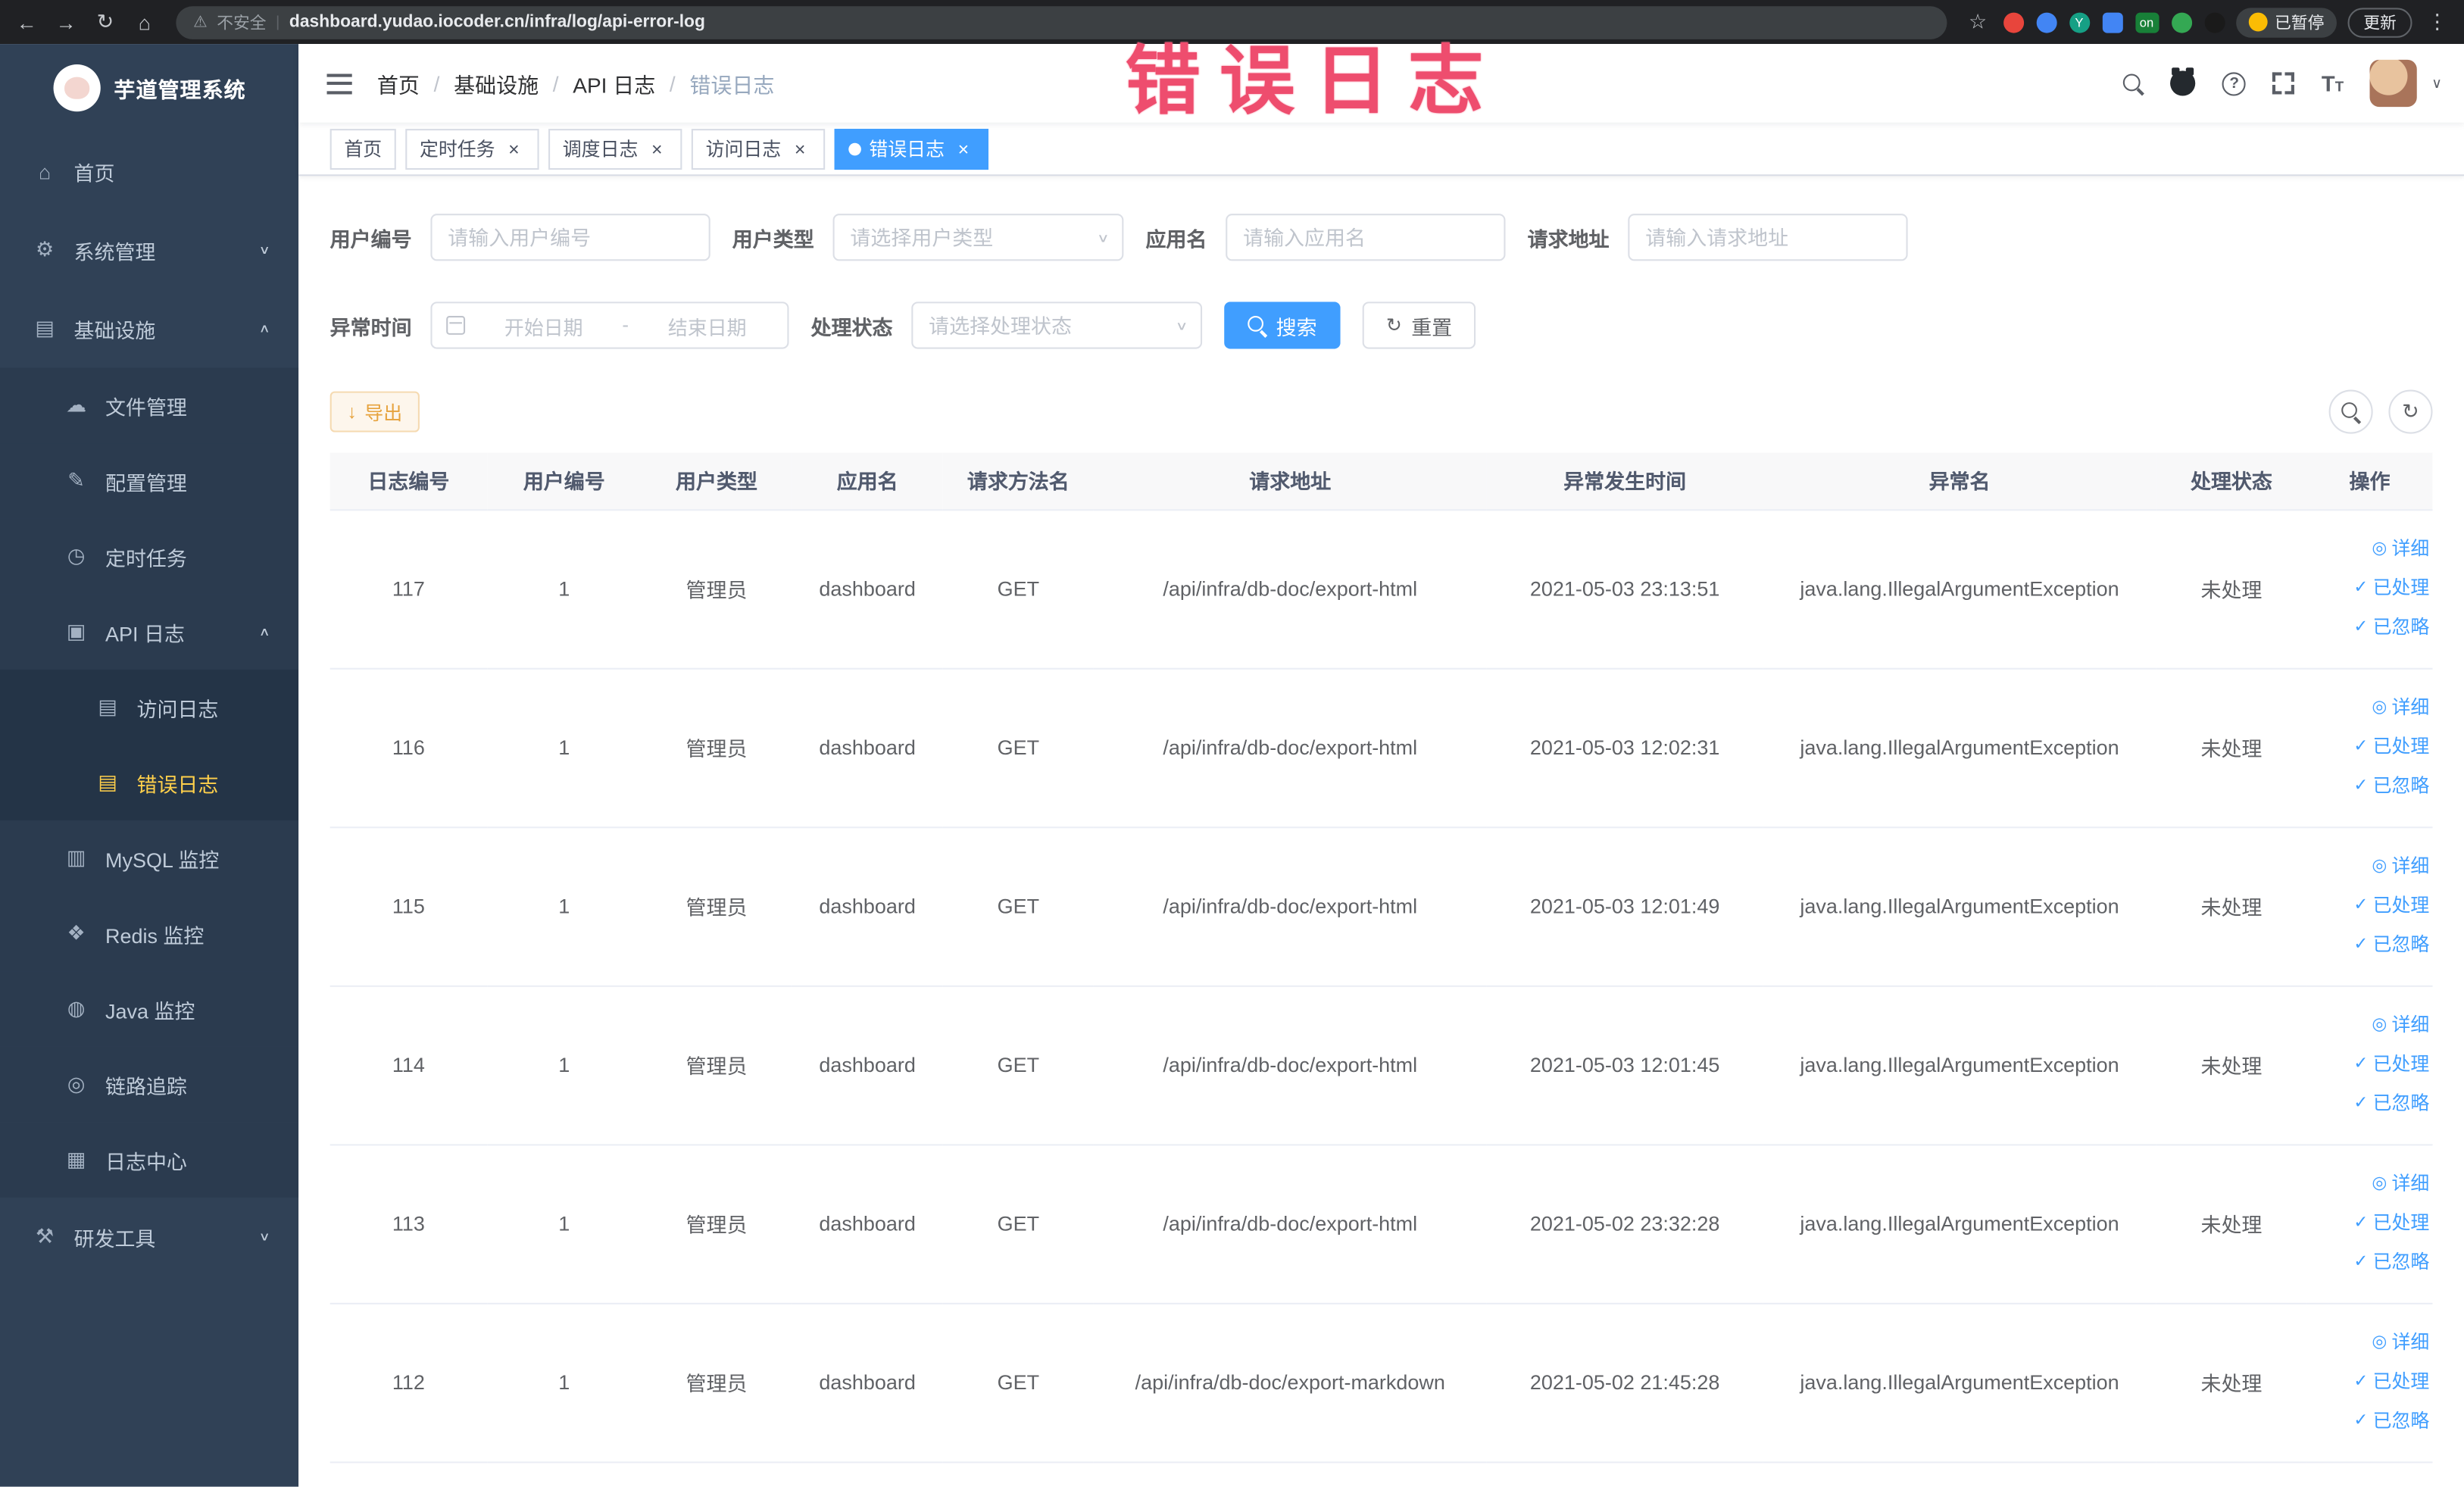 This screenshot has width=2464, height=1487. What do you see at coordinates (716, 747) in the screenshot?
I see `table-cell: 管理员` at bounding box center [716, 747].